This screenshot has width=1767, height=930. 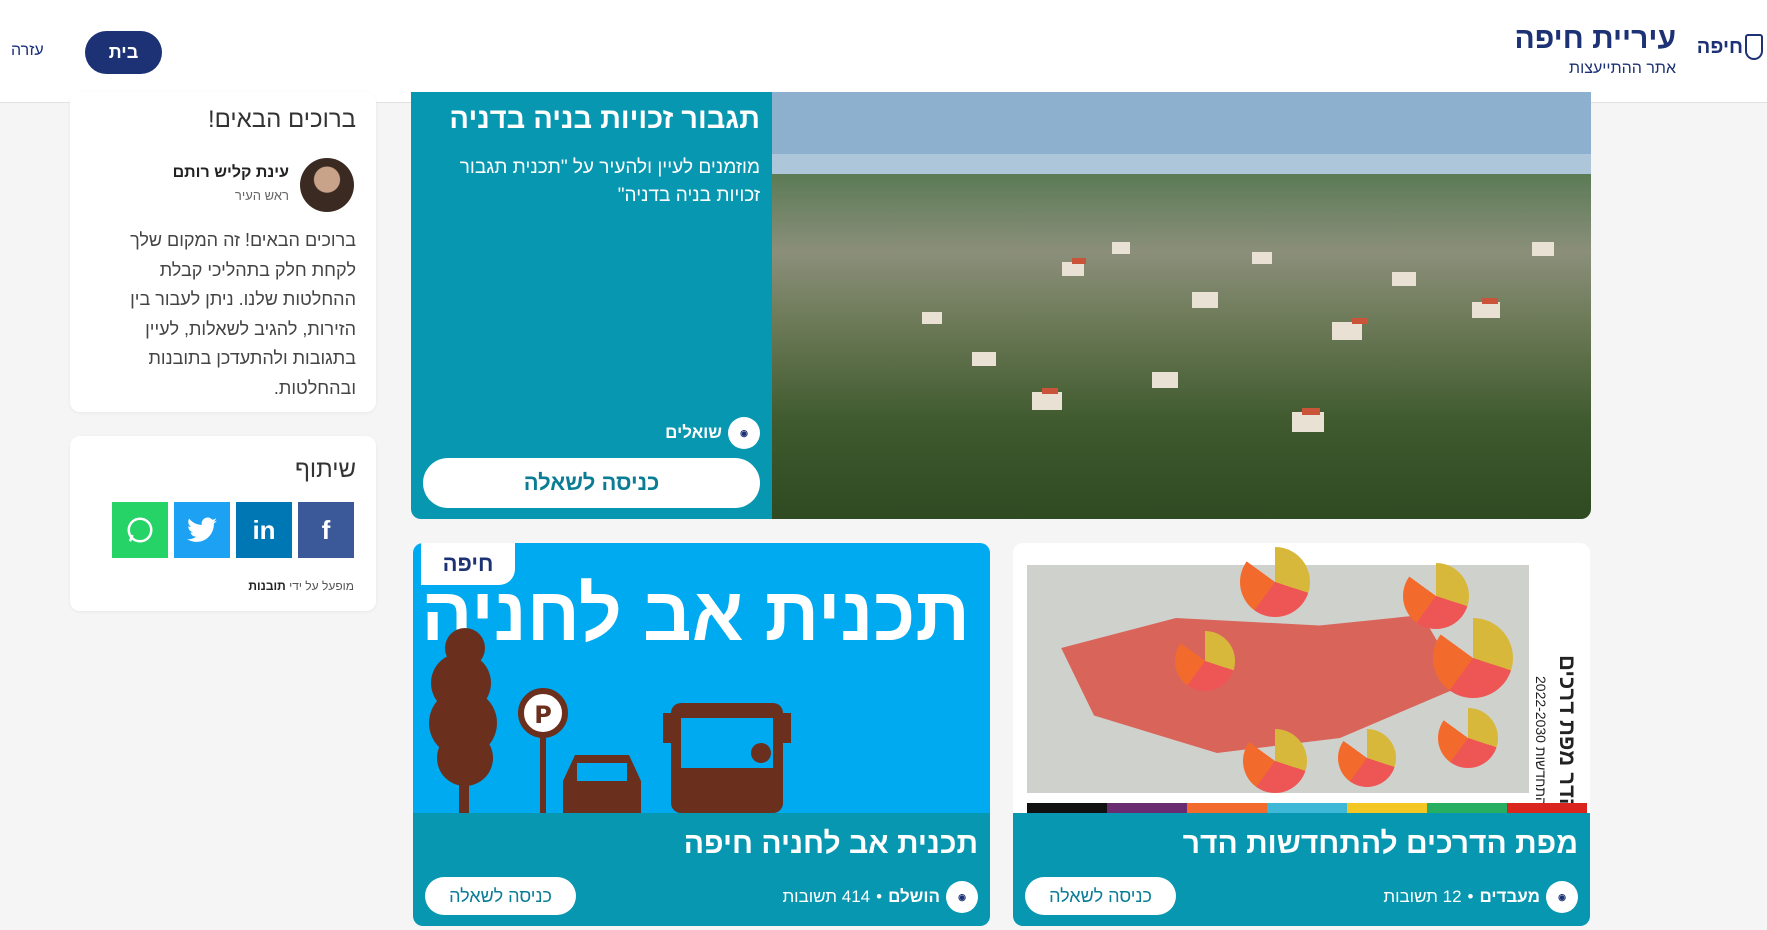 What do you see at coordinates (1567, 734) in the screenshot?
I see `map-caption-main: הדר מפת דרכים` at bounding box center [1567, 734].